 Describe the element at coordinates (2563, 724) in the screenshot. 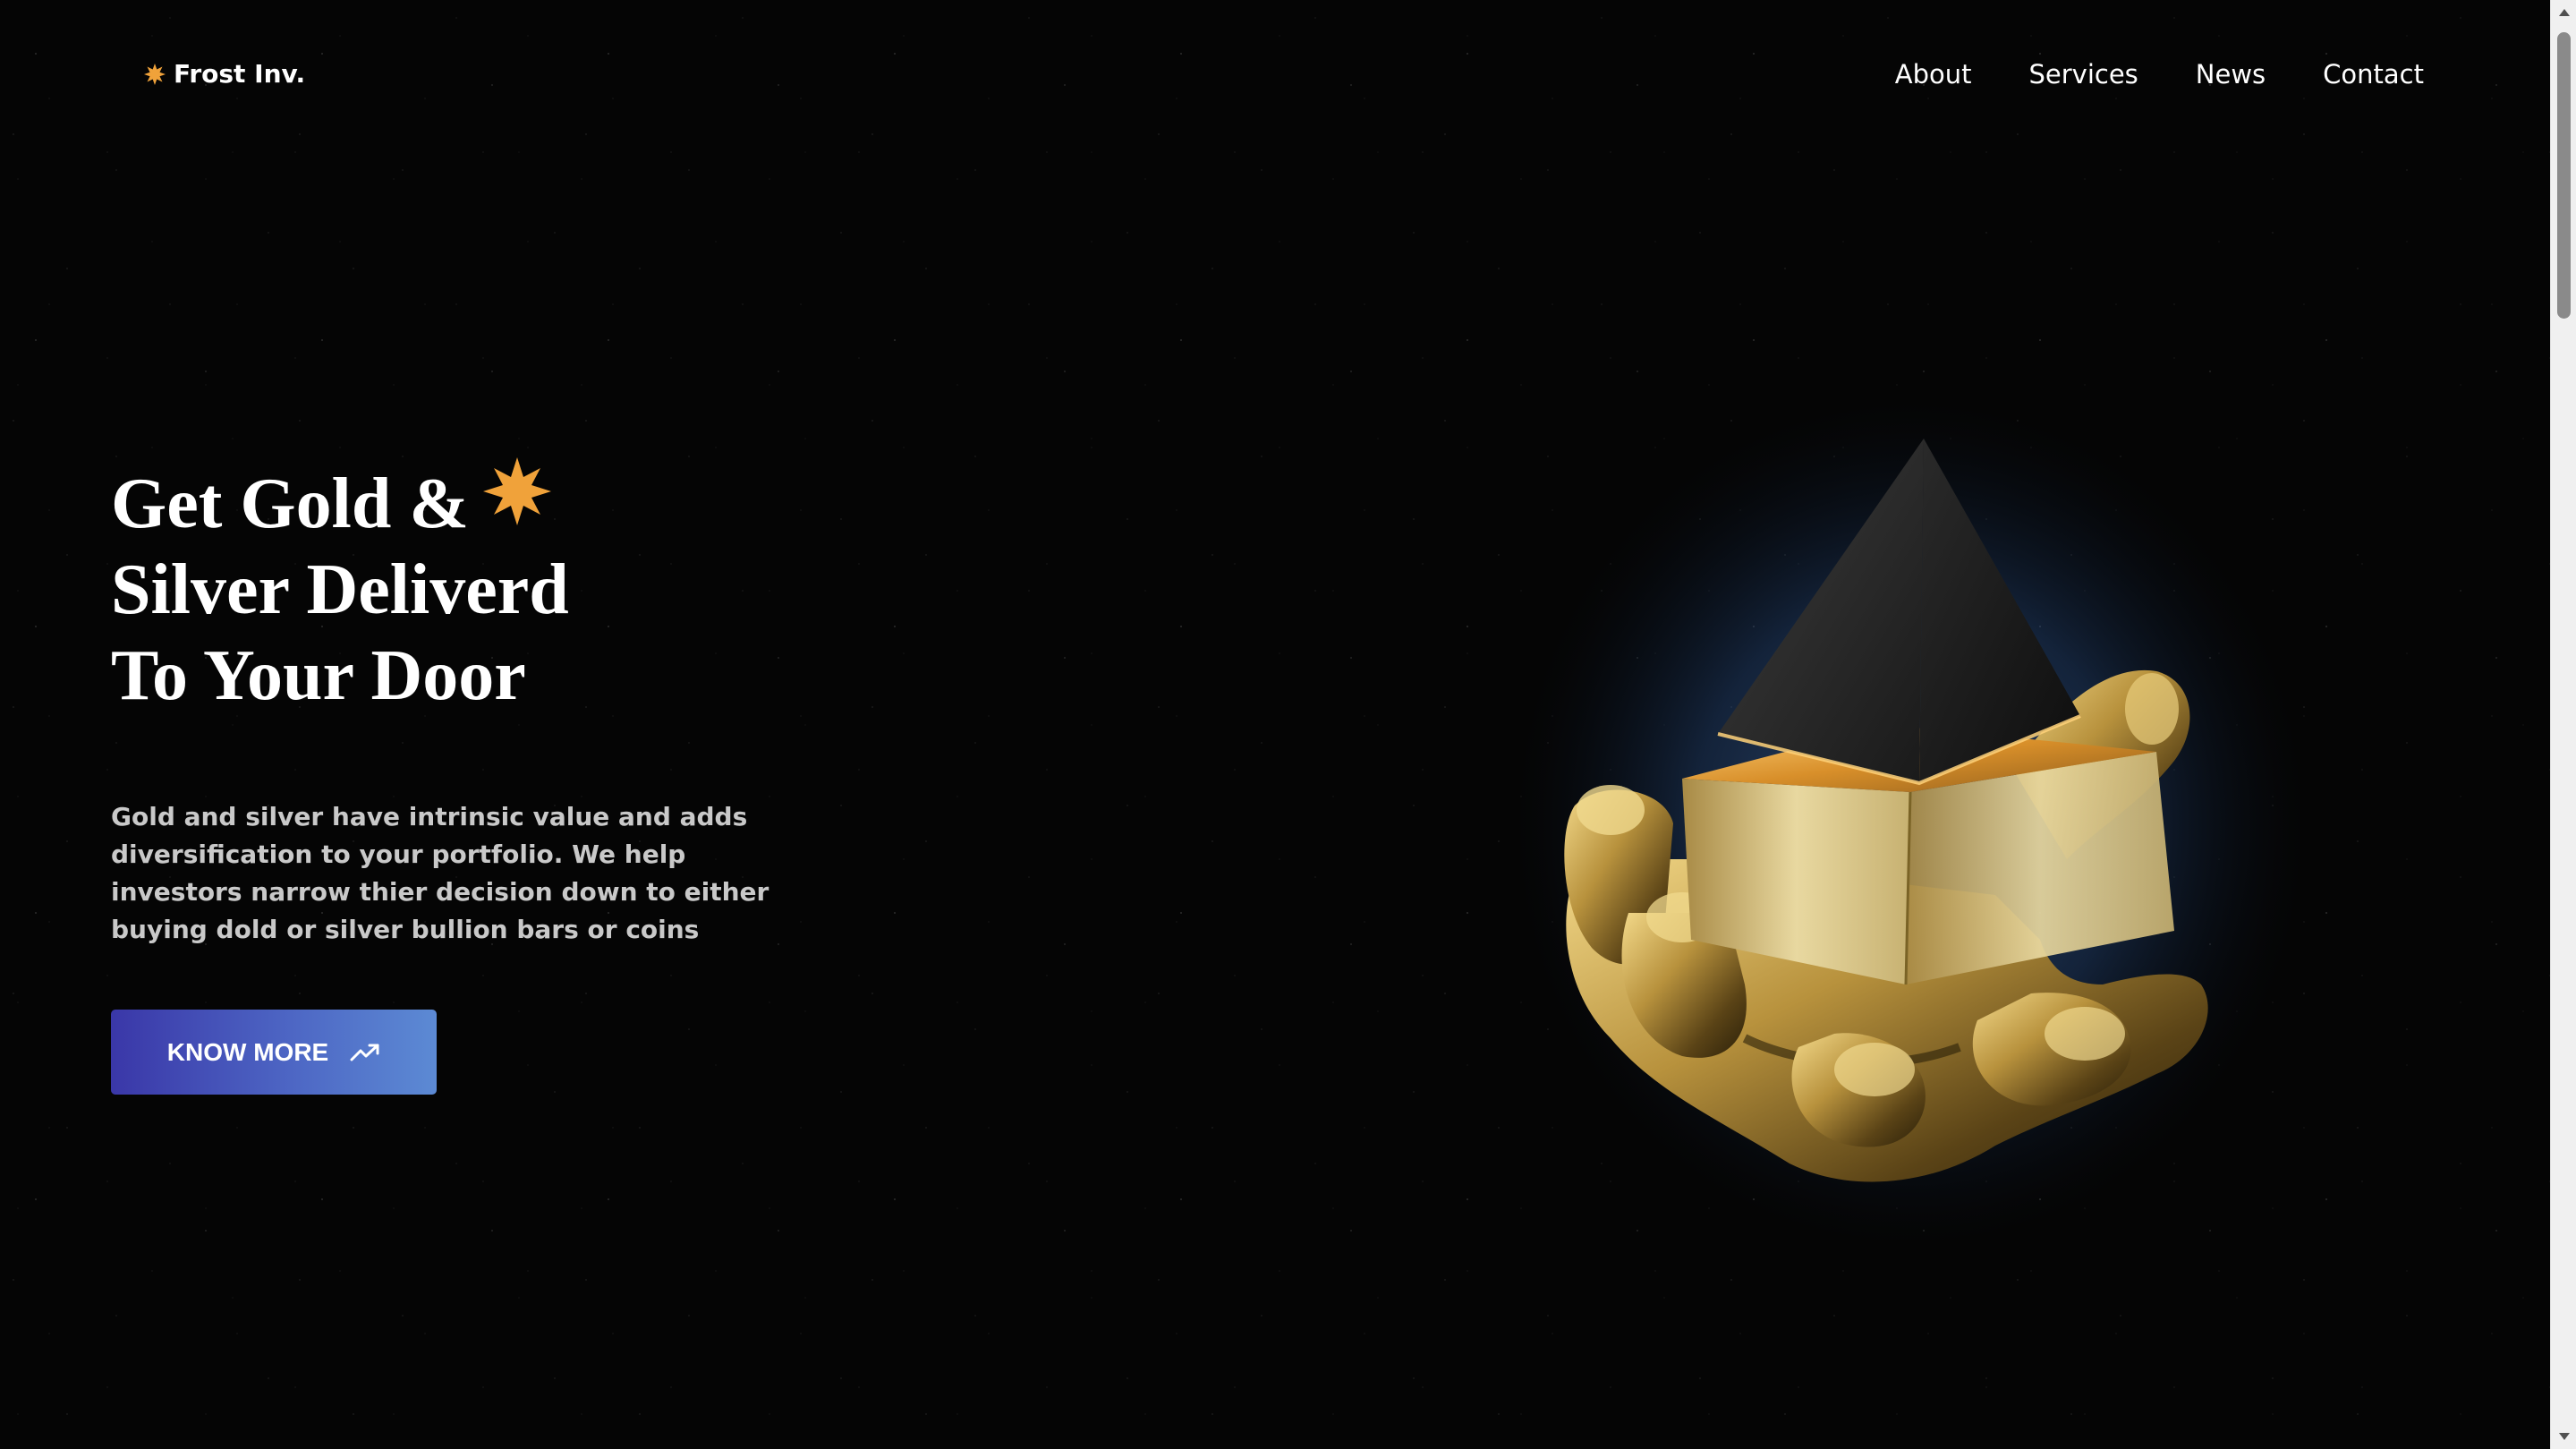

I see `vertical-scrollbar` at that location.